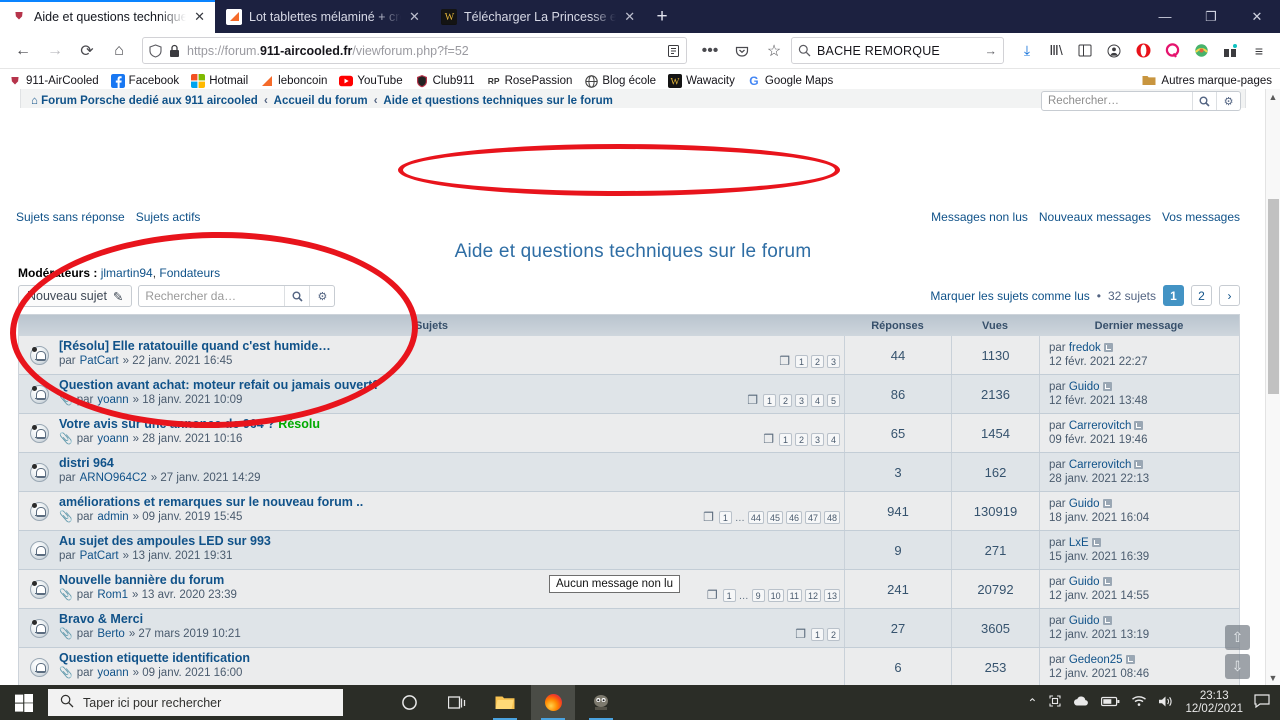 The image size is (1280, 720). Describe the element at coordinates (321, 101) in the screenshot. I see `breadcrumb-item-1: Accueil du forum` at that location.